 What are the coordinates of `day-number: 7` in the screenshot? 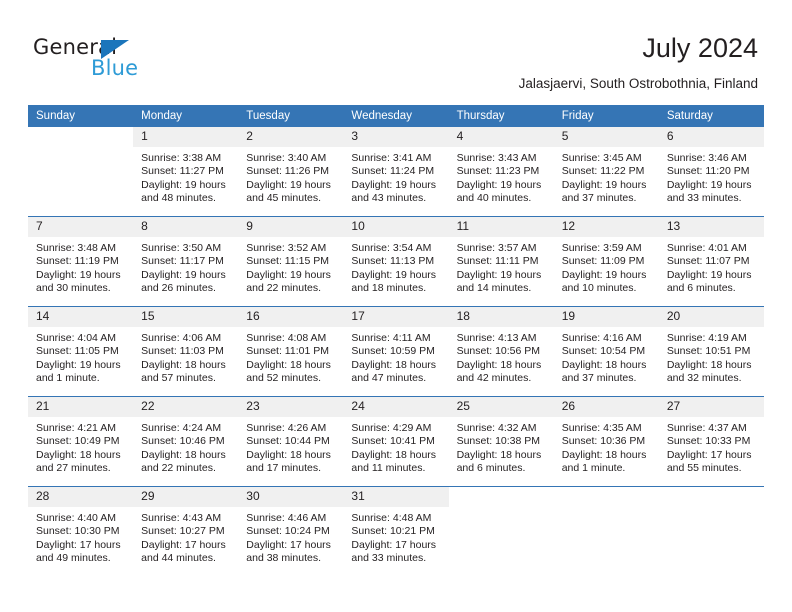 It's located at (81, 227).